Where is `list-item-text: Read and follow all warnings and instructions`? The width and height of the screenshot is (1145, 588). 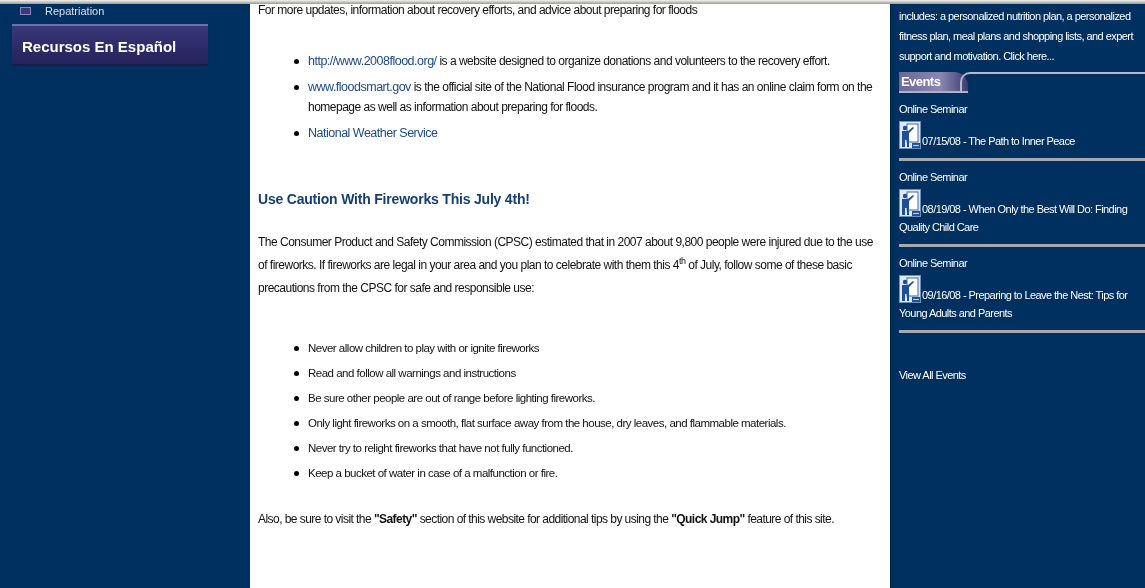
list-item-text: Read and follow all warnings and instructions is located at coordinates (412, 373).